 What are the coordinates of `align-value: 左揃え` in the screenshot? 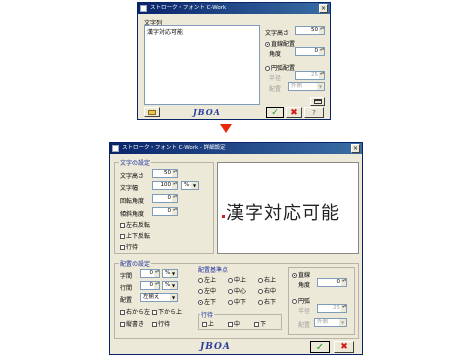 It's located at (151, 297).